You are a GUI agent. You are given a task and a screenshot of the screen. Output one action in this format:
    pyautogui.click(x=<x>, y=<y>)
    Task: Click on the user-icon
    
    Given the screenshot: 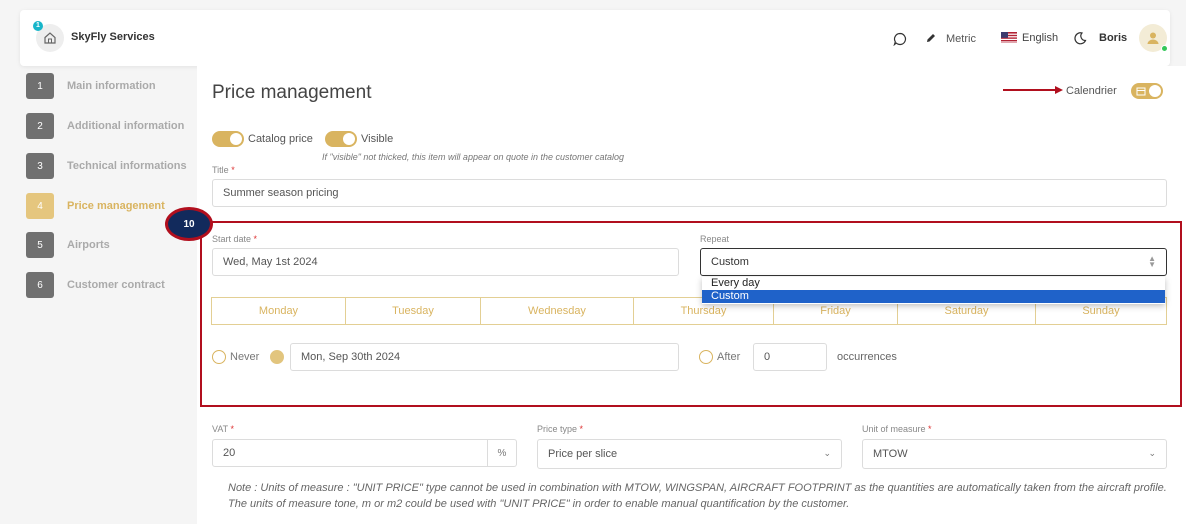 What is the action you would take?
    pyautogui.click(x=1153, y=38)
    